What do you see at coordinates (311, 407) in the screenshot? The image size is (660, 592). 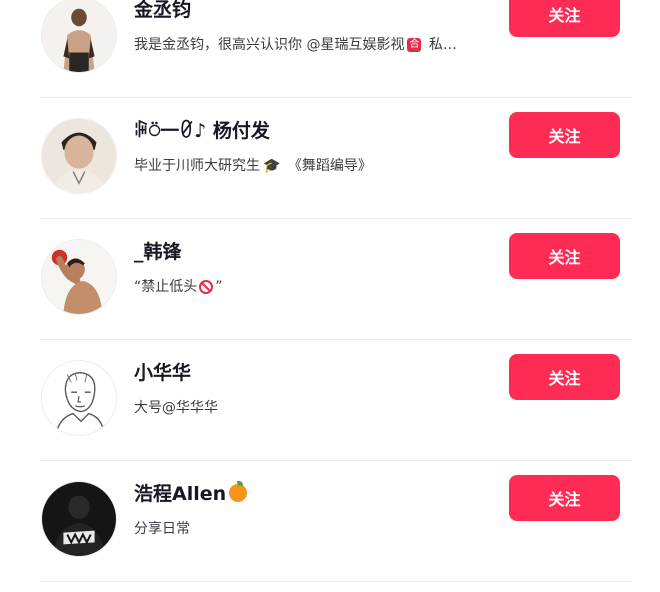 I see `user-bio: 大号@华华华` at bounding box center [311, 407].